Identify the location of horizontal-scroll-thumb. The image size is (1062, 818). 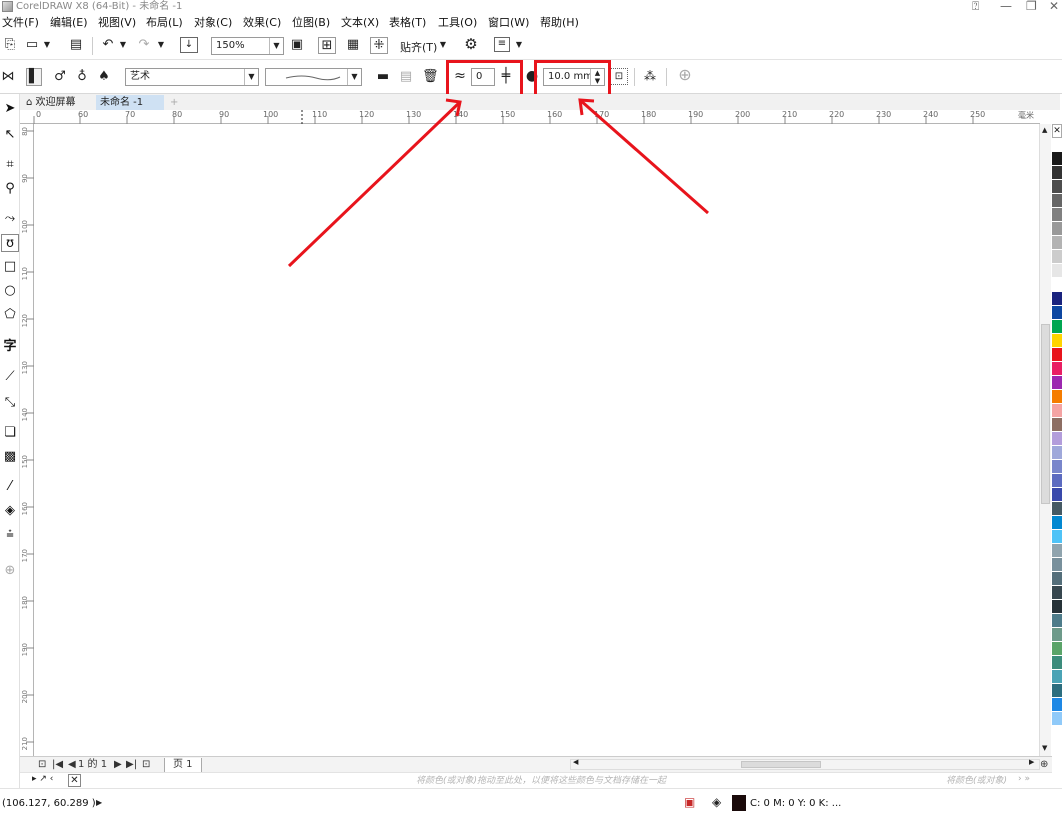
(781, 764).